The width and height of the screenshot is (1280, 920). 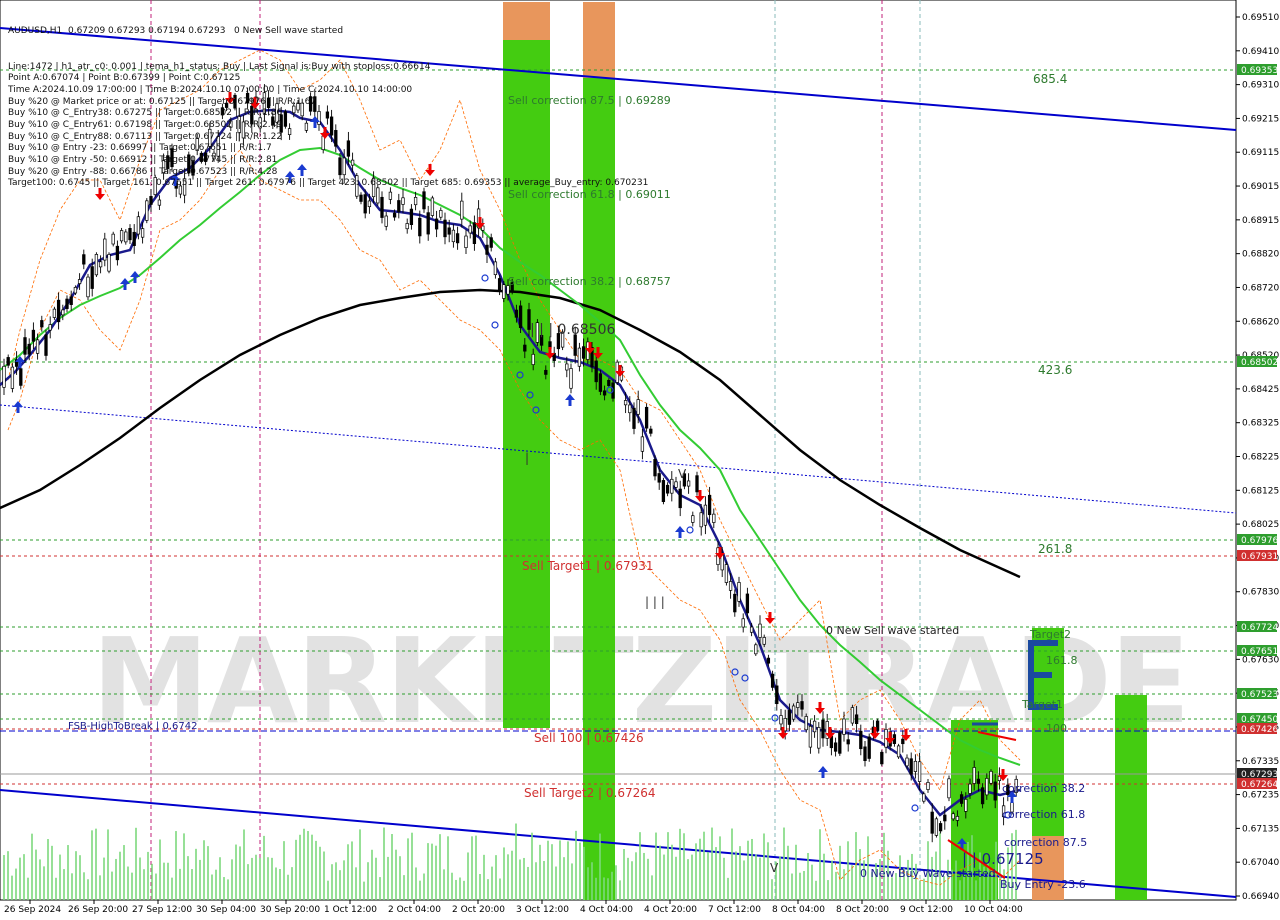 I want to click on fsb-label: FSB-HighToBreak | 0.6742, so click(x=132, y=726).